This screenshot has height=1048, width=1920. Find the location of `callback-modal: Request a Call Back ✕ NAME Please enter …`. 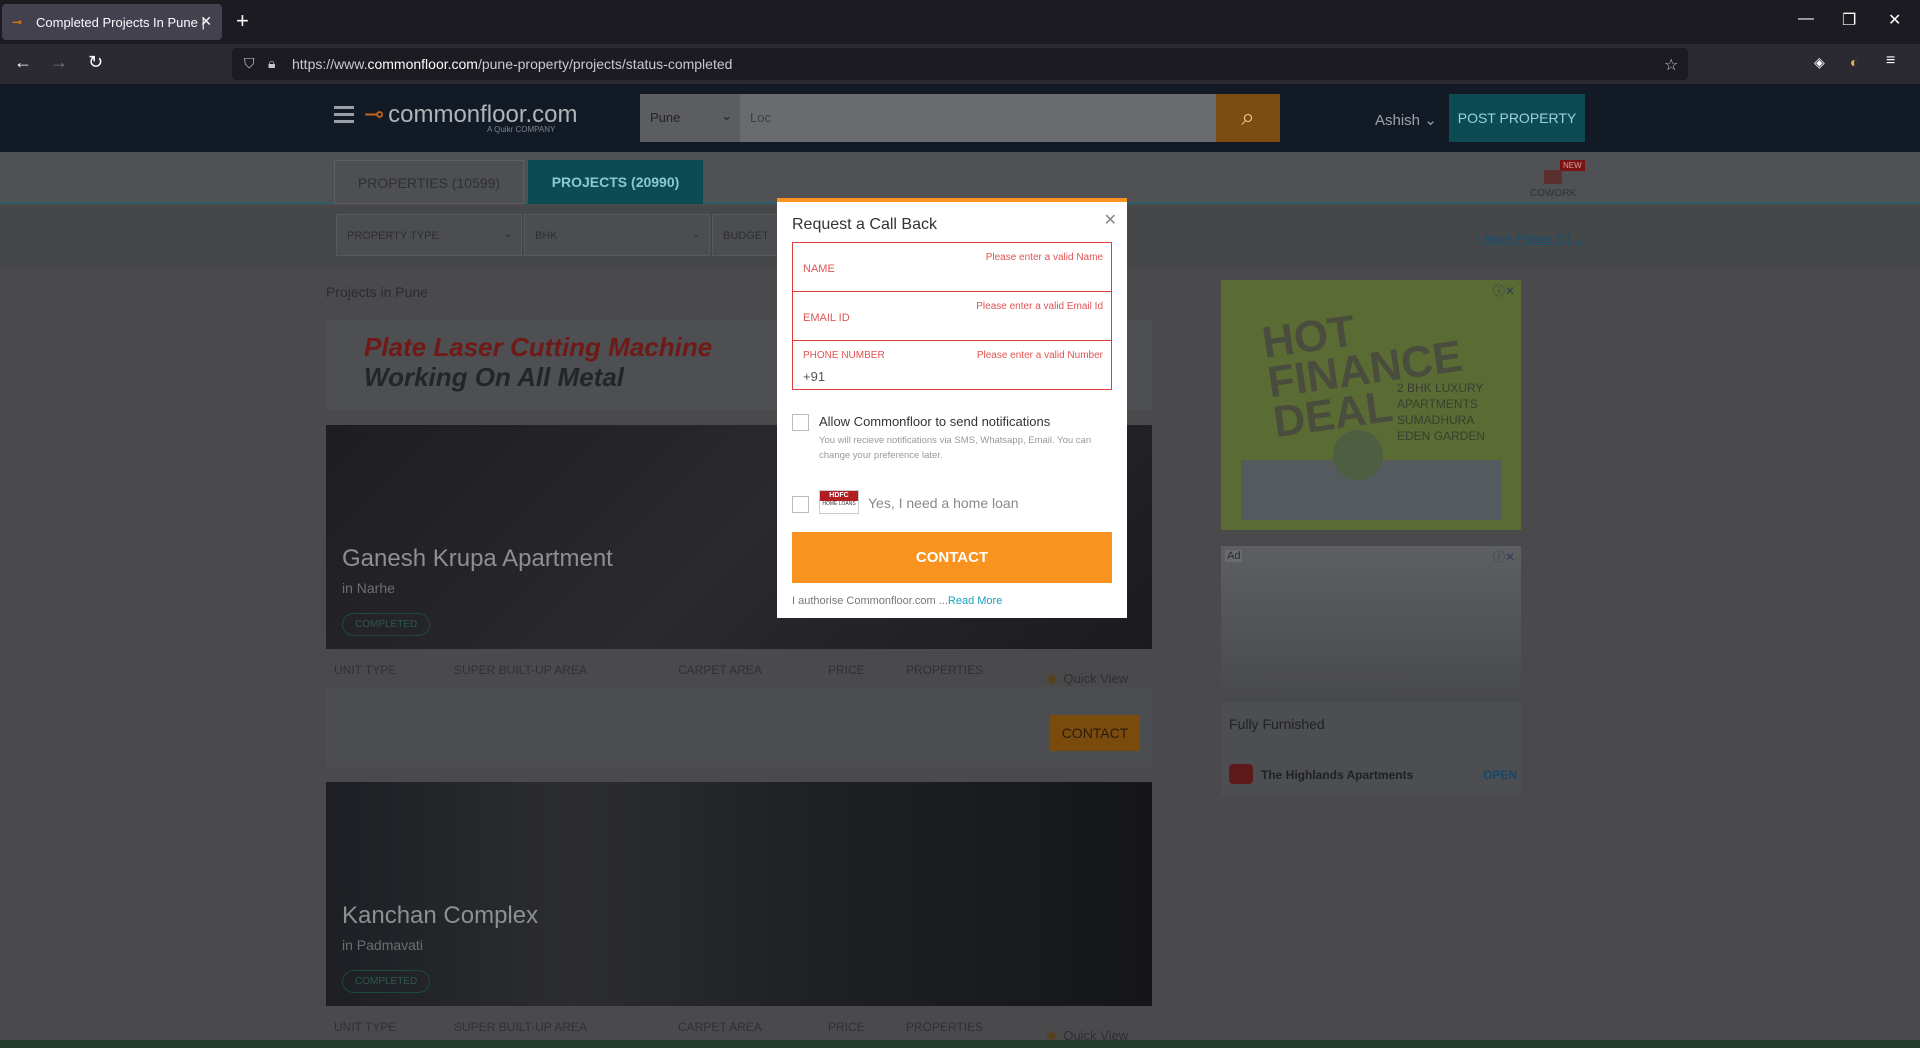

callback-modal: Request a Call Back ✕ NAME Please enter … is located at coordinates (952, 408).